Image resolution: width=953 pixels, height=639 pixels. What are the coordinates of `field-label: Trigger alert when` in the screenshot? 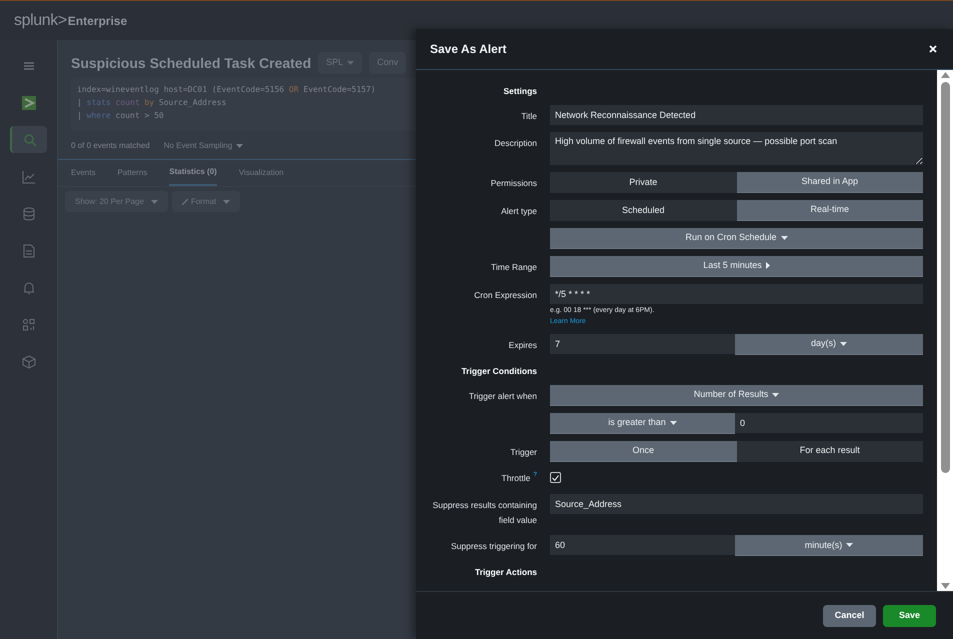 It's located at (502, 396).